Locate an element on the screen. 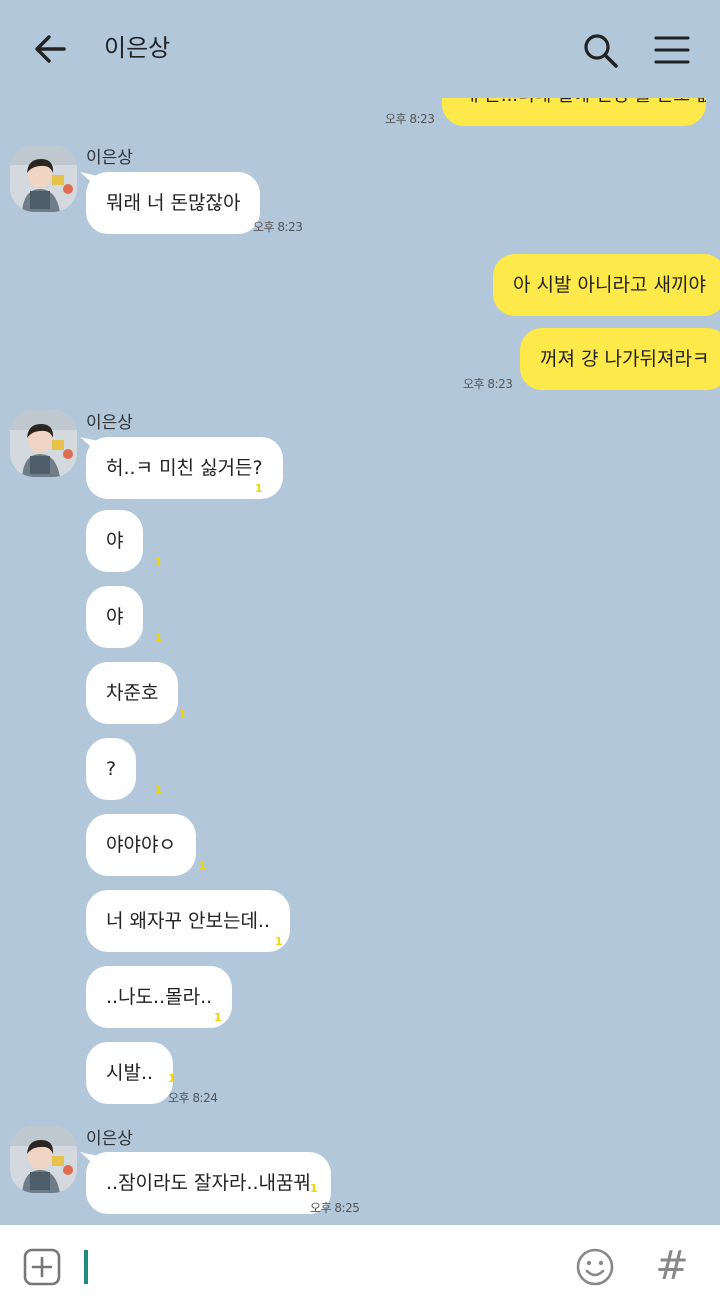 The width and height of the screenshot is (720, 1309). message-text: 아 시발 아니라고 새끼야 is located at coordinates (609, 285).